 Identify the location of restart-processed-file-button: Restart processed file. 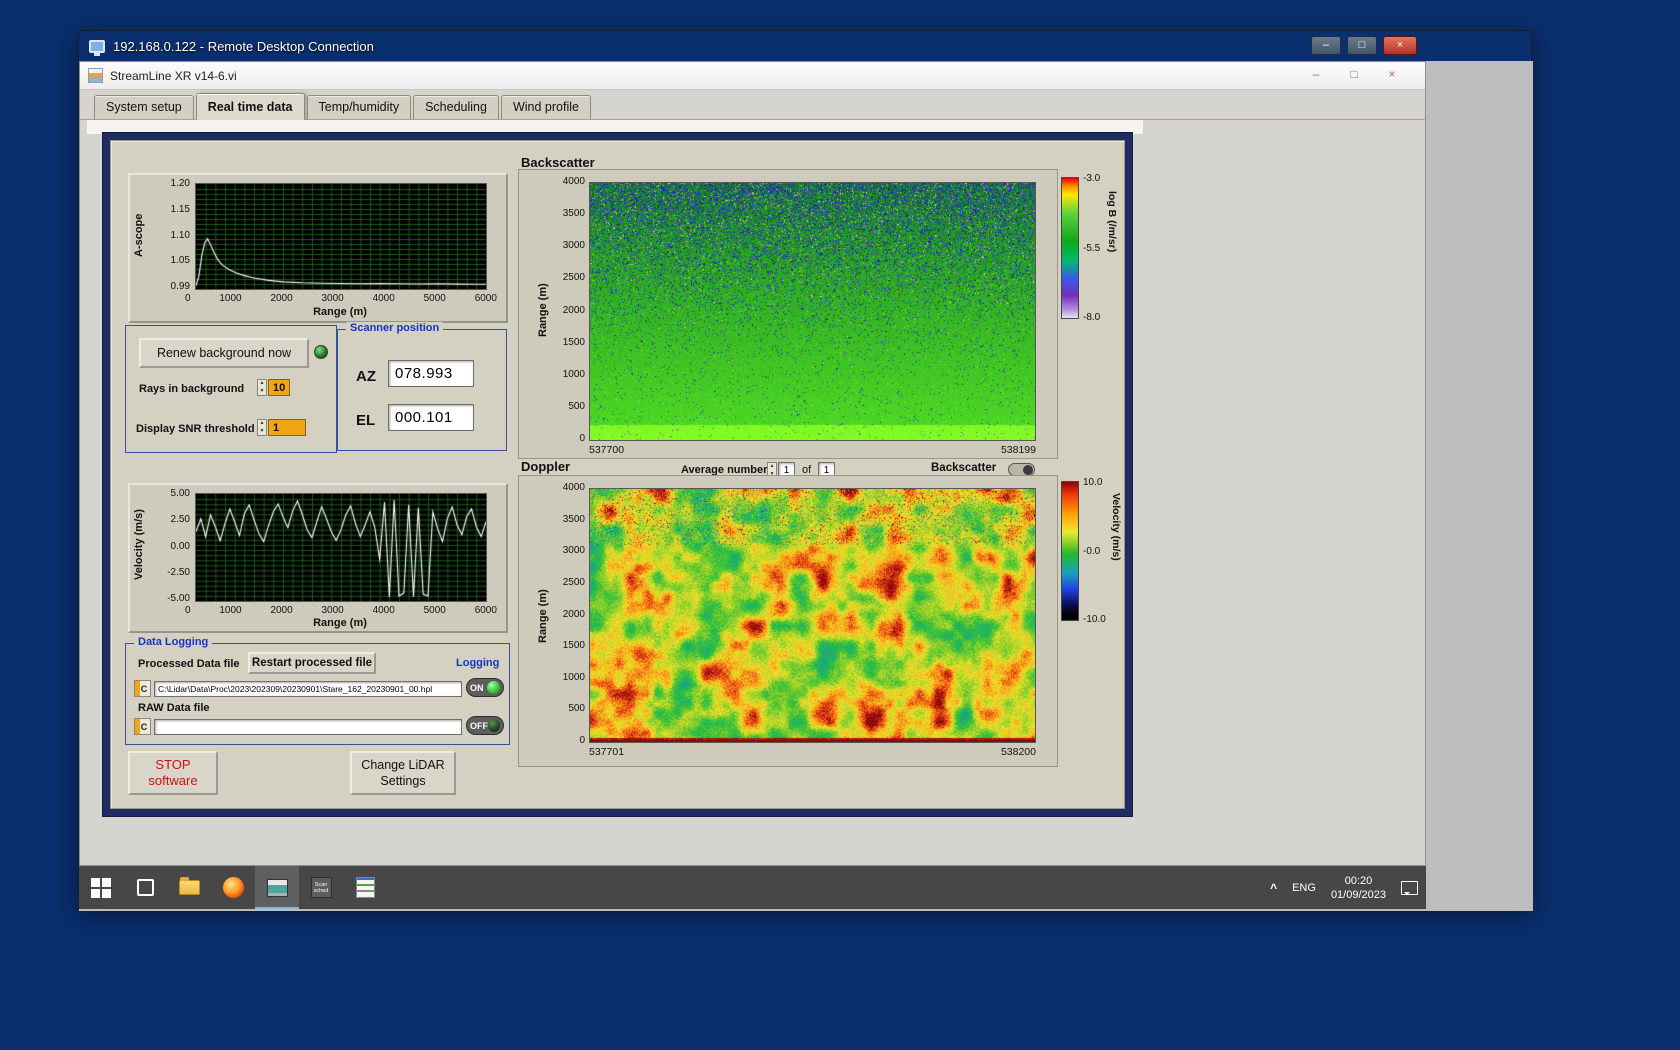
(312, 663).